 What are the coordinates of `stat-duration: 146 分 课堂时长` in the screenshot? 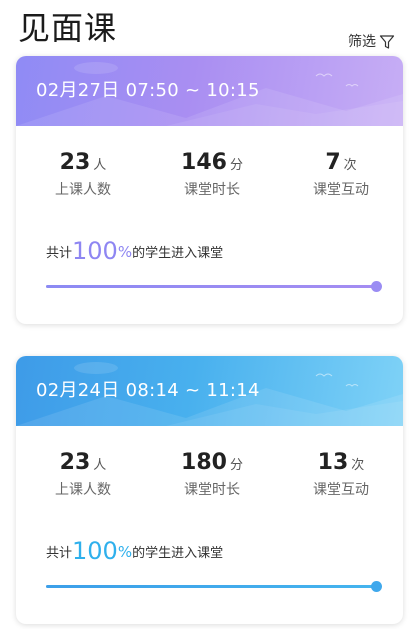 It's located at (212, 174).